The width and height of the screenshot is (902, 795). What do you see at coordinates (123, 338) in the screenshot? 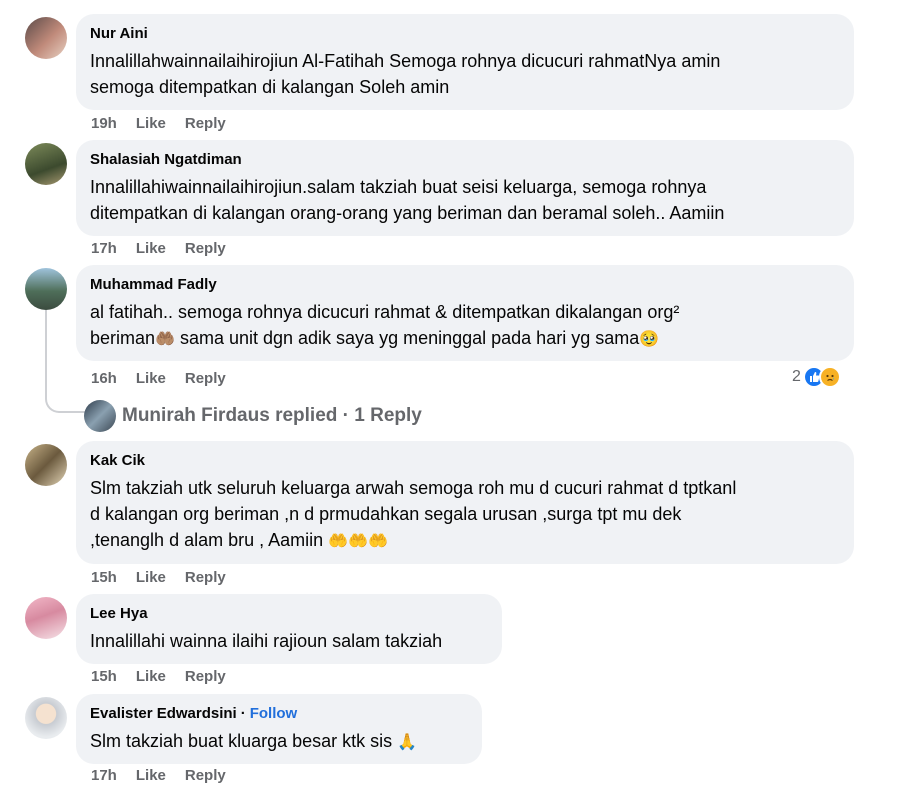
I see `comment-text-line: beriman` at bounding box center [123, 338].